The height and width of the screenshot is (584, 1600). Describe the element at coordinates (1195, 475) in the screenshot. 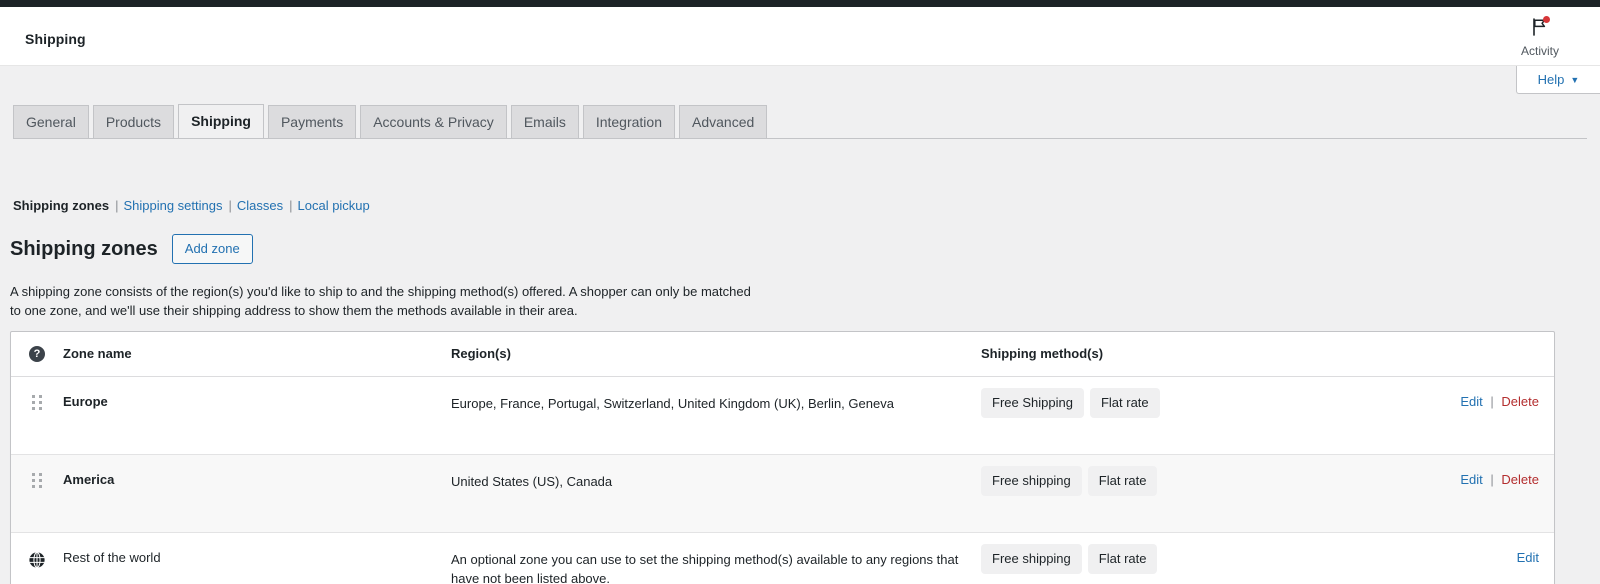

I see `zone-methods-america: Free shipping Flat rate` at that location.